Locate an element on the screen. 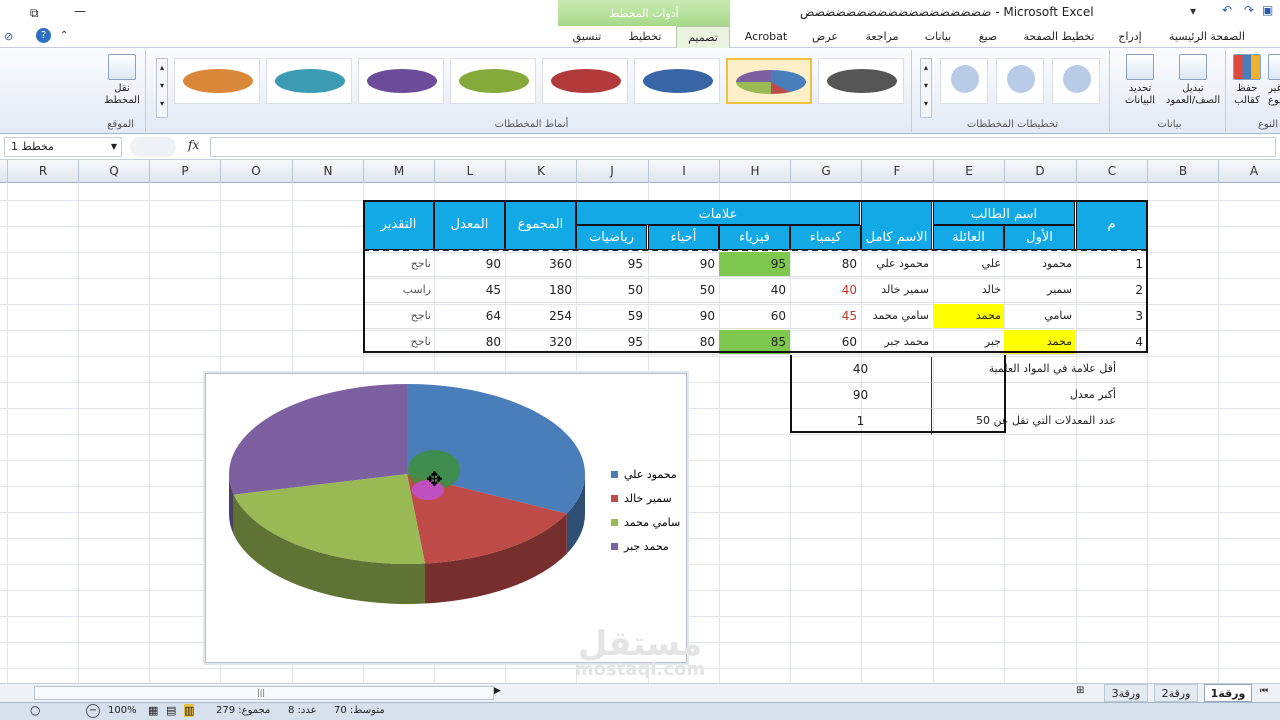 This screenshot has height=720, width=1280. header-last-name: العائلة is located at coordinates (968, 237).